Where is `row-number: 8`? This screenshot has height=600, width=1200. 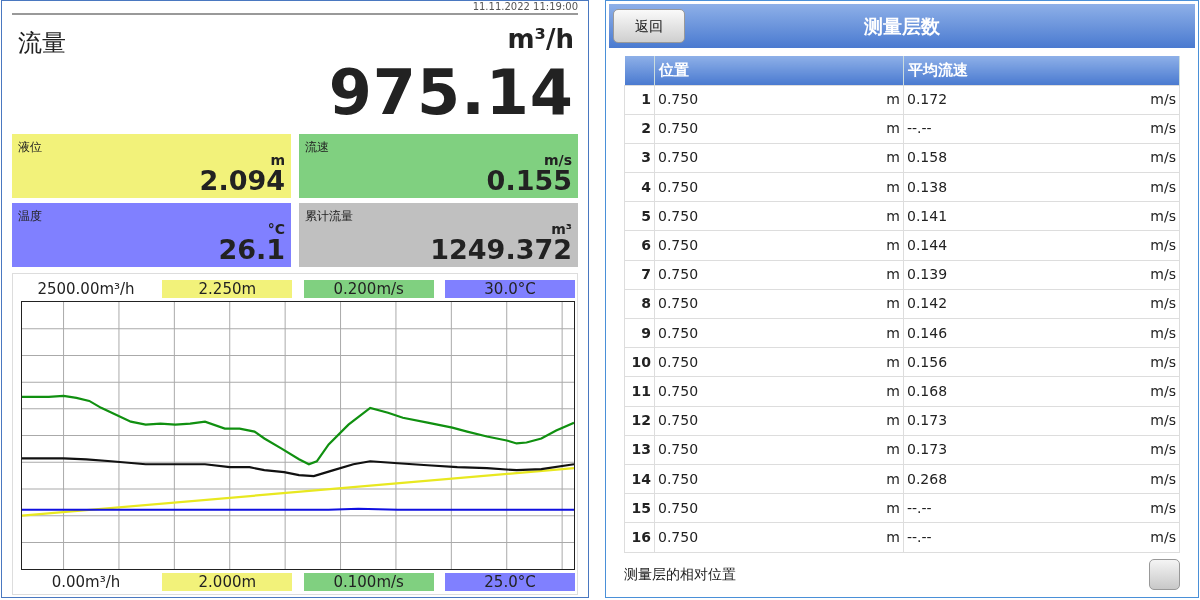 row-number: 8 is located at coordinates (639, 304).